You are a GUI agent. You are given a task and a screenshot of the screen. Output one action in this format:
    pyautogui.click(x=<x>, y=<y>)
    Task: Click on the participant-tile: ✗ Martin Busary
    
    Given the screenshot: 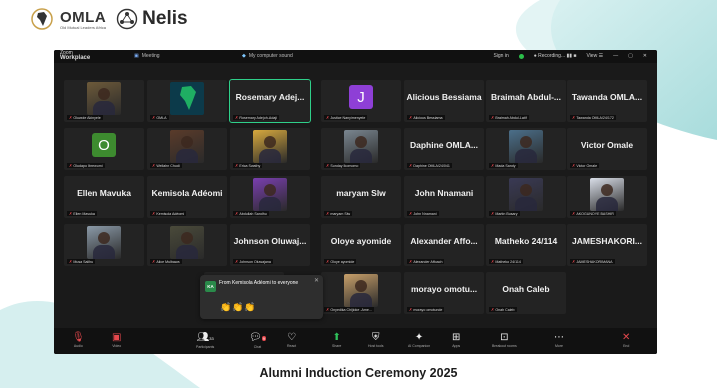 What is the action you would take?
    pyautogui.click(x=526, y=197)
    